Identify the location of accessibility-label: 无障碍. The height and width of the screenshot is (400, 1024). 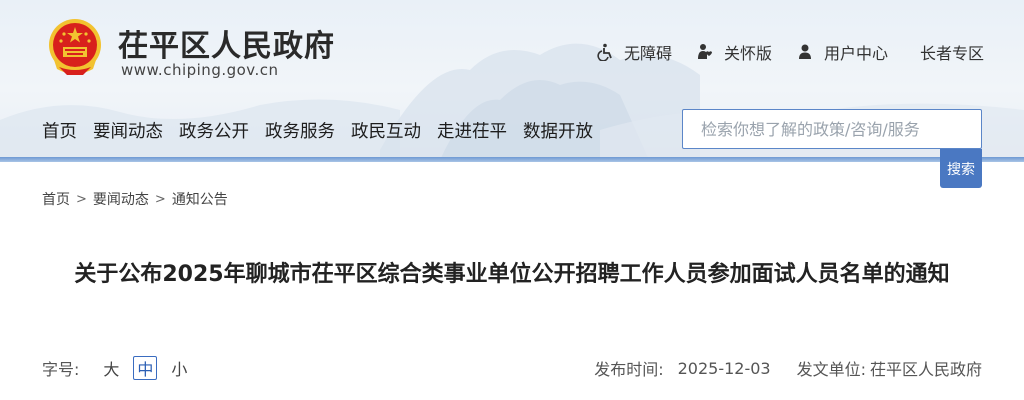
(648, 53).